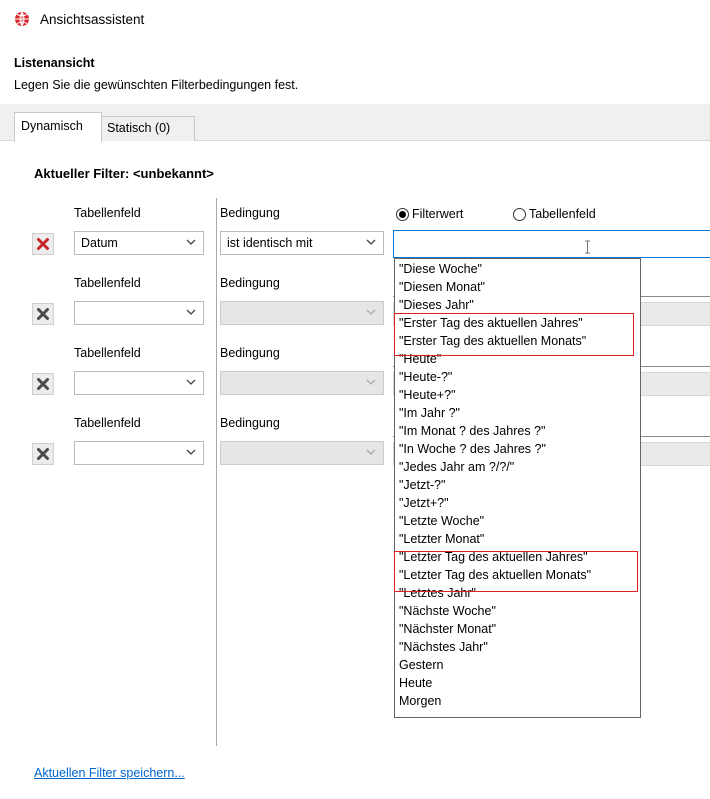 The height and width of the screenshot is (799, 710). I want to click on dropdown-item: "Nächstes Jahr", so click(443, 647).